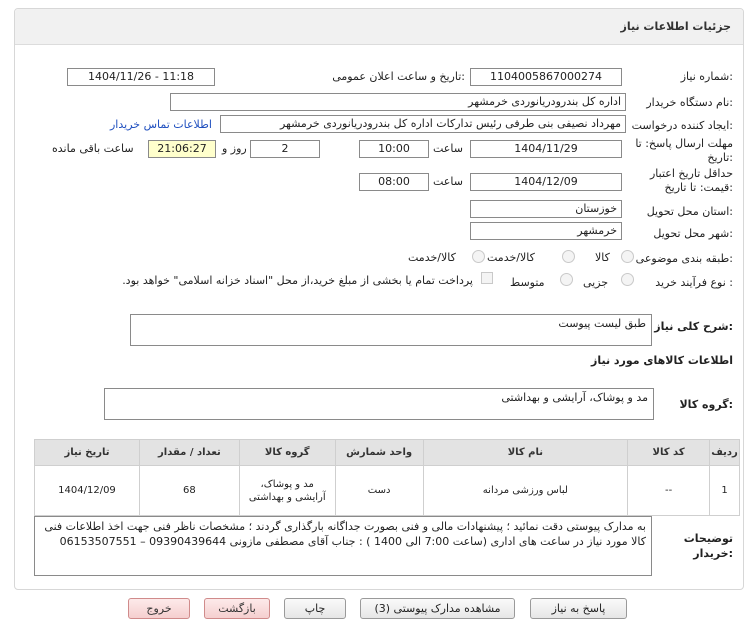 This screenshot has width=755, height=635. Describe the element at coordinates (724, 490) in the screenshot. I see `cell-row-number: 1` at that location.